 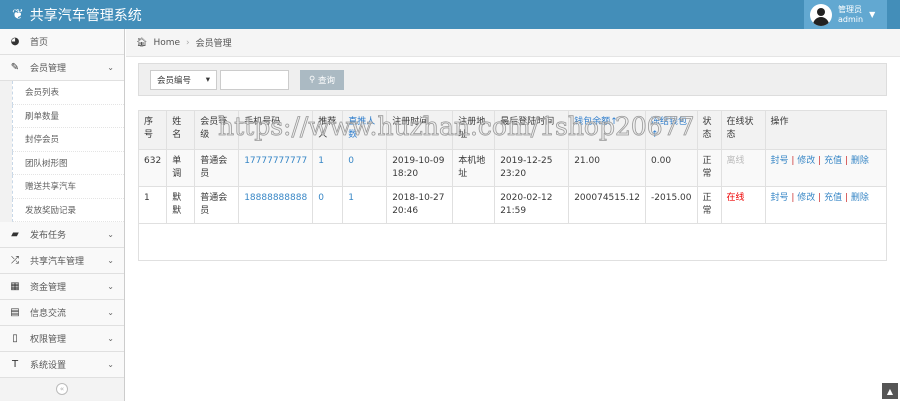 What do you see at coordinates (512, 79) in the screenshot?
I see `search-bar: 会员编号 ▾ ⚲ 查询` at bounding box center [512, 79].